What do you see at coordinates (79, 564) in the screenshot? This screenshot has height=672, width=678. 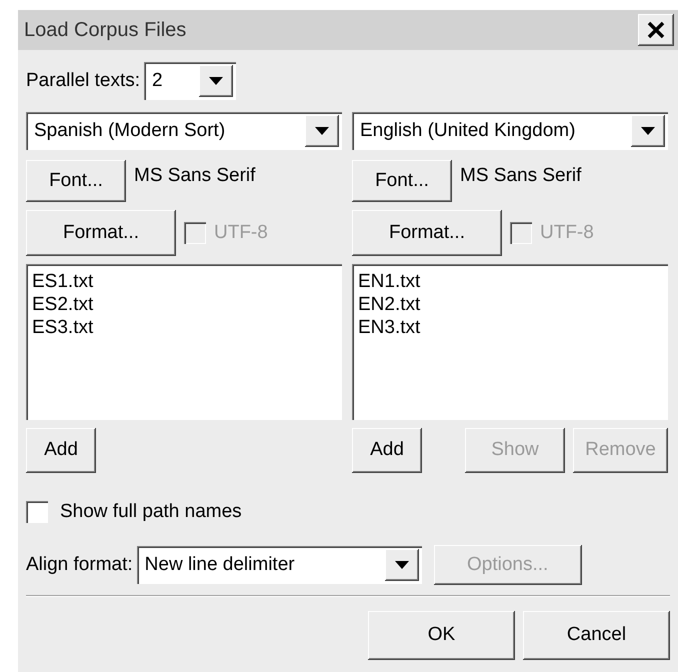 I see `field-label: Align format:` at bounding box center [79, 564].